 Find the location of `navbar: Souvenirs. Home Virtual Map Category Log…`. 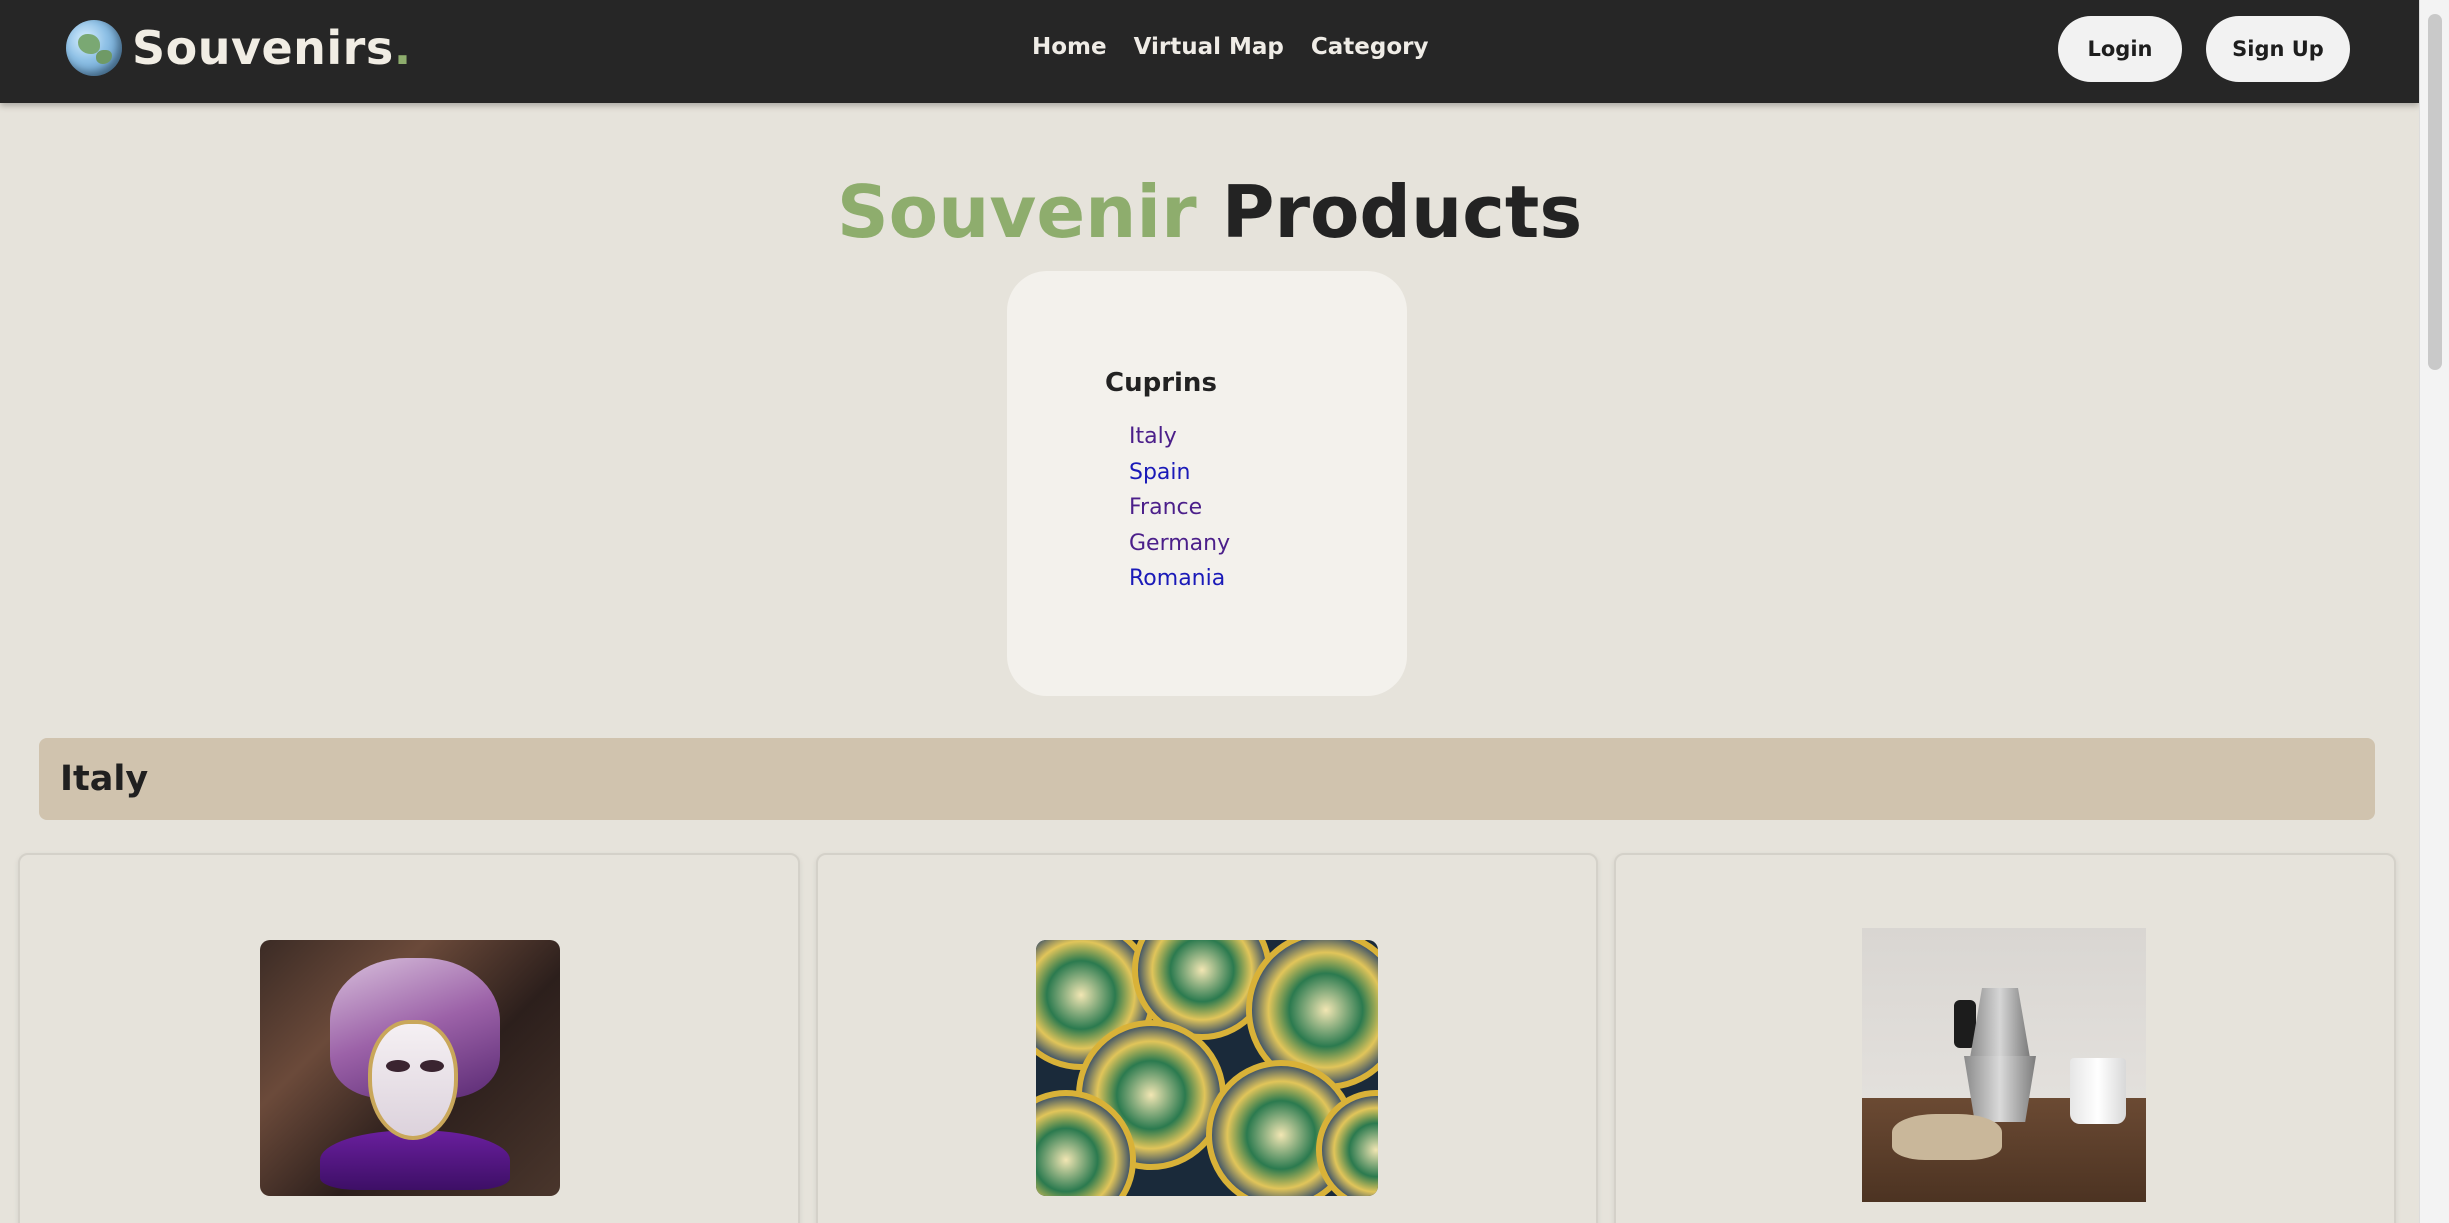

navbar: Souvenirs. Home Virtual Map Category Log… is located at coordinates (1209, 51).